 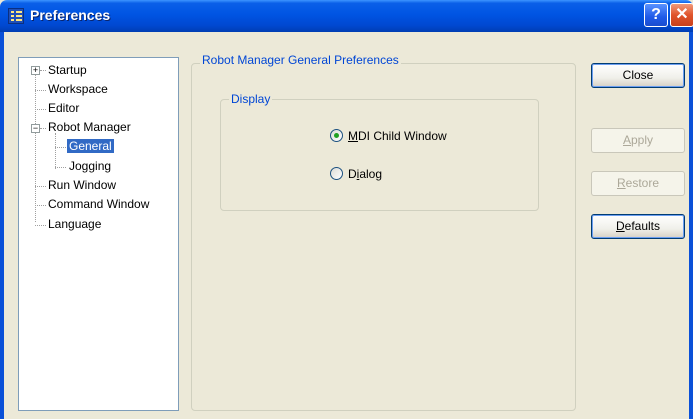 What do you see at coordinates (2, 225) in the screenshot?
I see `window-border-left` at bounding box center [2, 225].